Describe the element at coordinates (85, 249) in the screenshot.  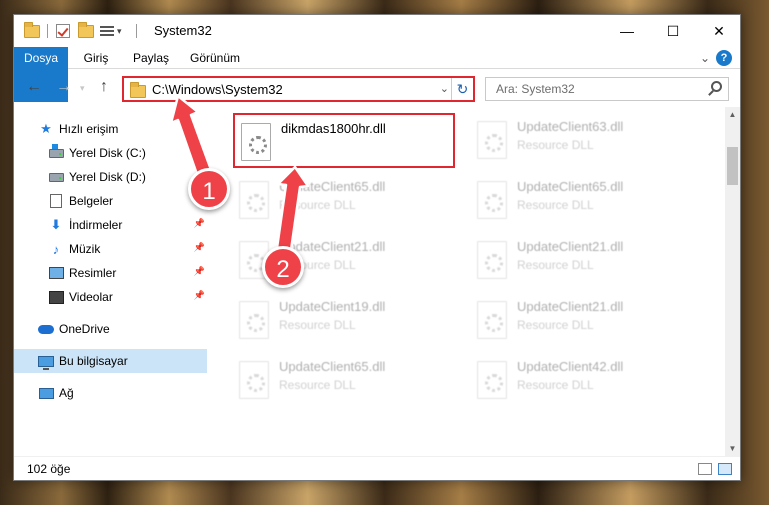
I see `sidebar-item-label: Müzik` at that location.